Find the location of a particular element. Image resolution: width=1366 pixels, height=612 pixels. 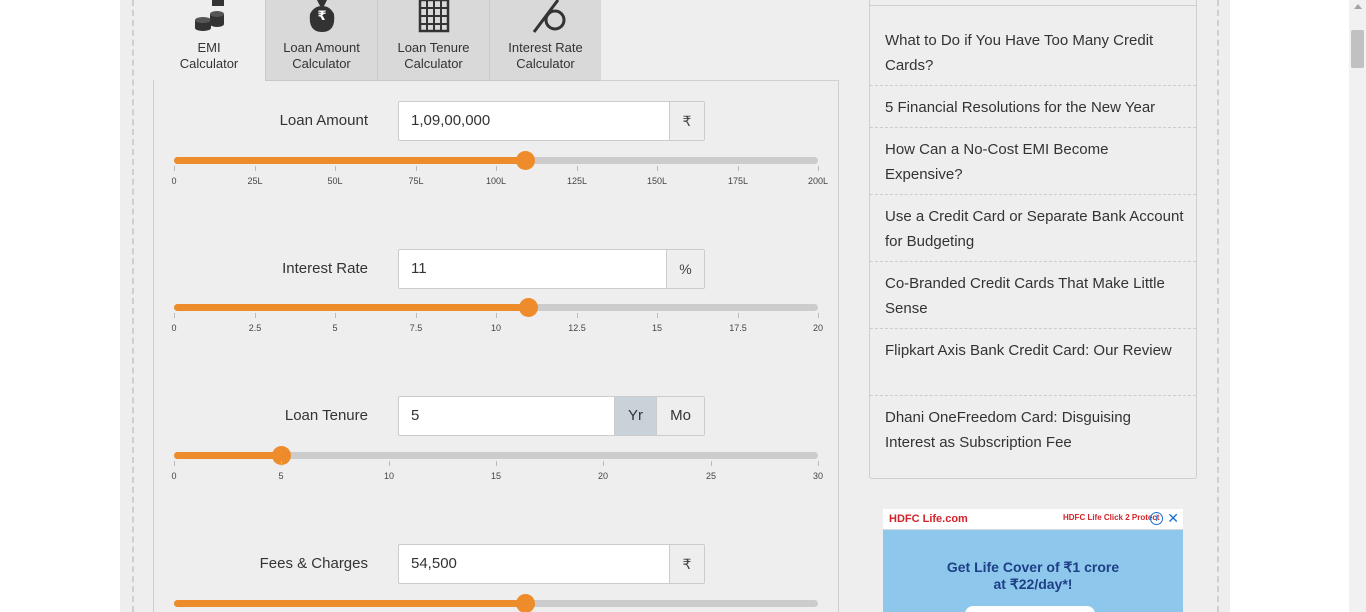

tab-label: EMI is located at coordinates (209, 47).